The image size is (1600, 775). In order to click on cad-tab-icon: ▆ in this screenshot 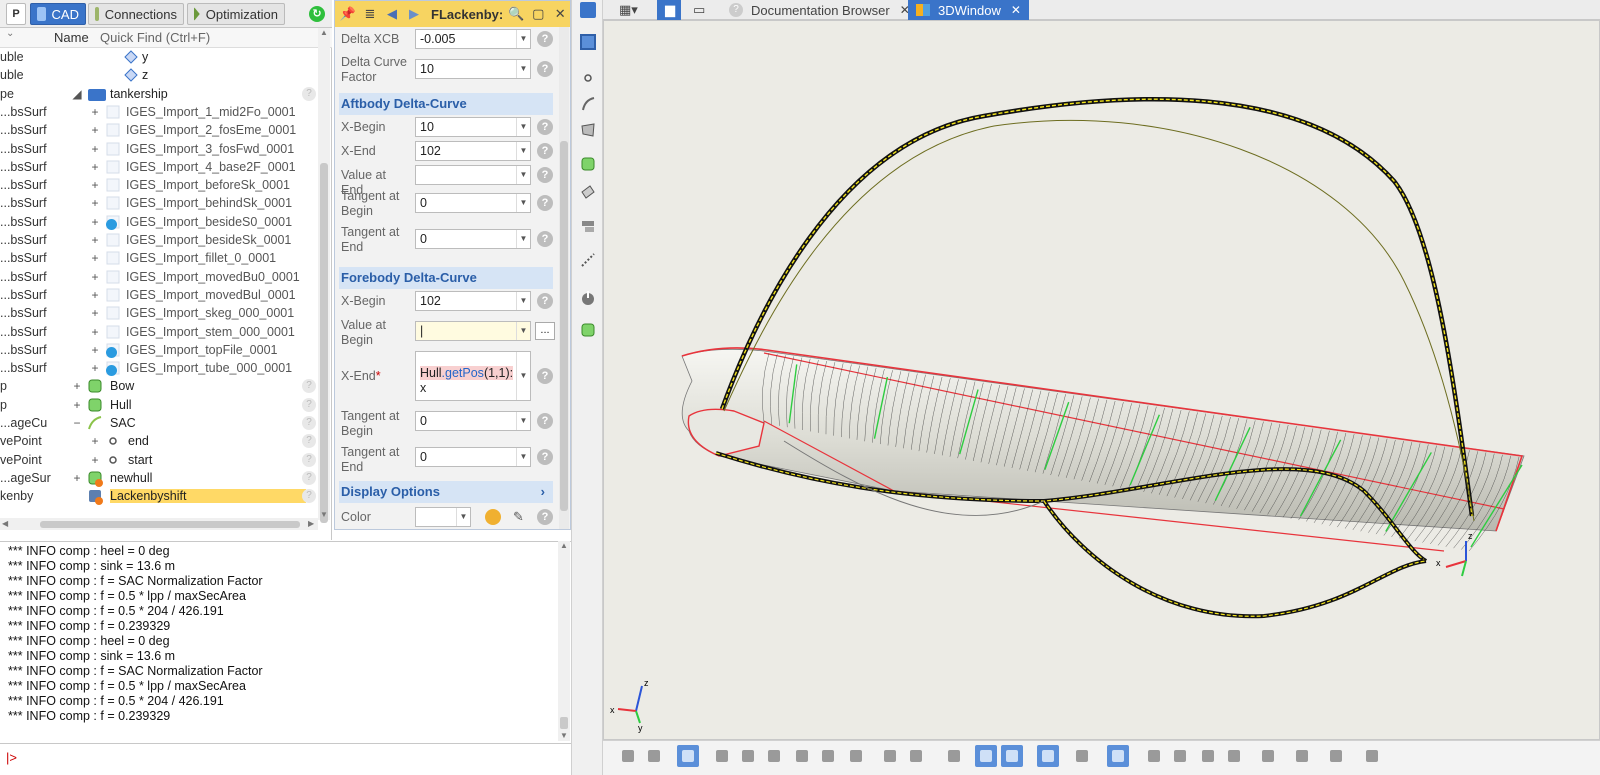, I will do `click(669, 10)`.